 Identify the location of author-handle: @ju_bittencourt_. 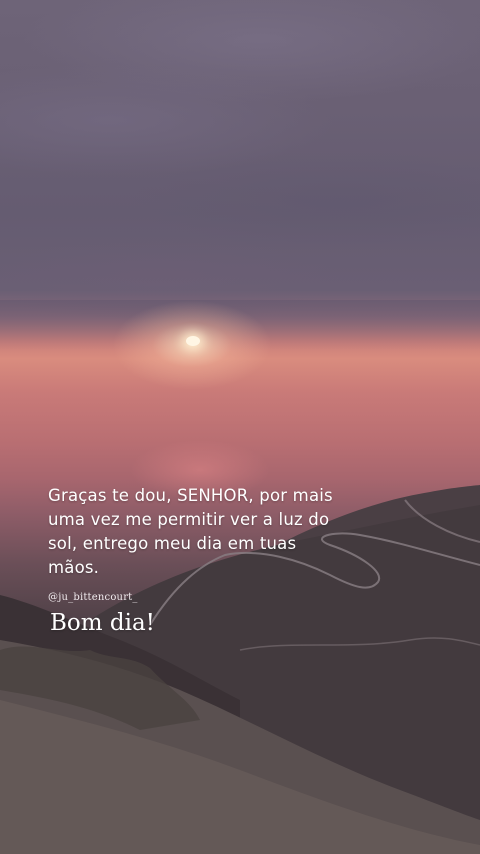
(93, 597).